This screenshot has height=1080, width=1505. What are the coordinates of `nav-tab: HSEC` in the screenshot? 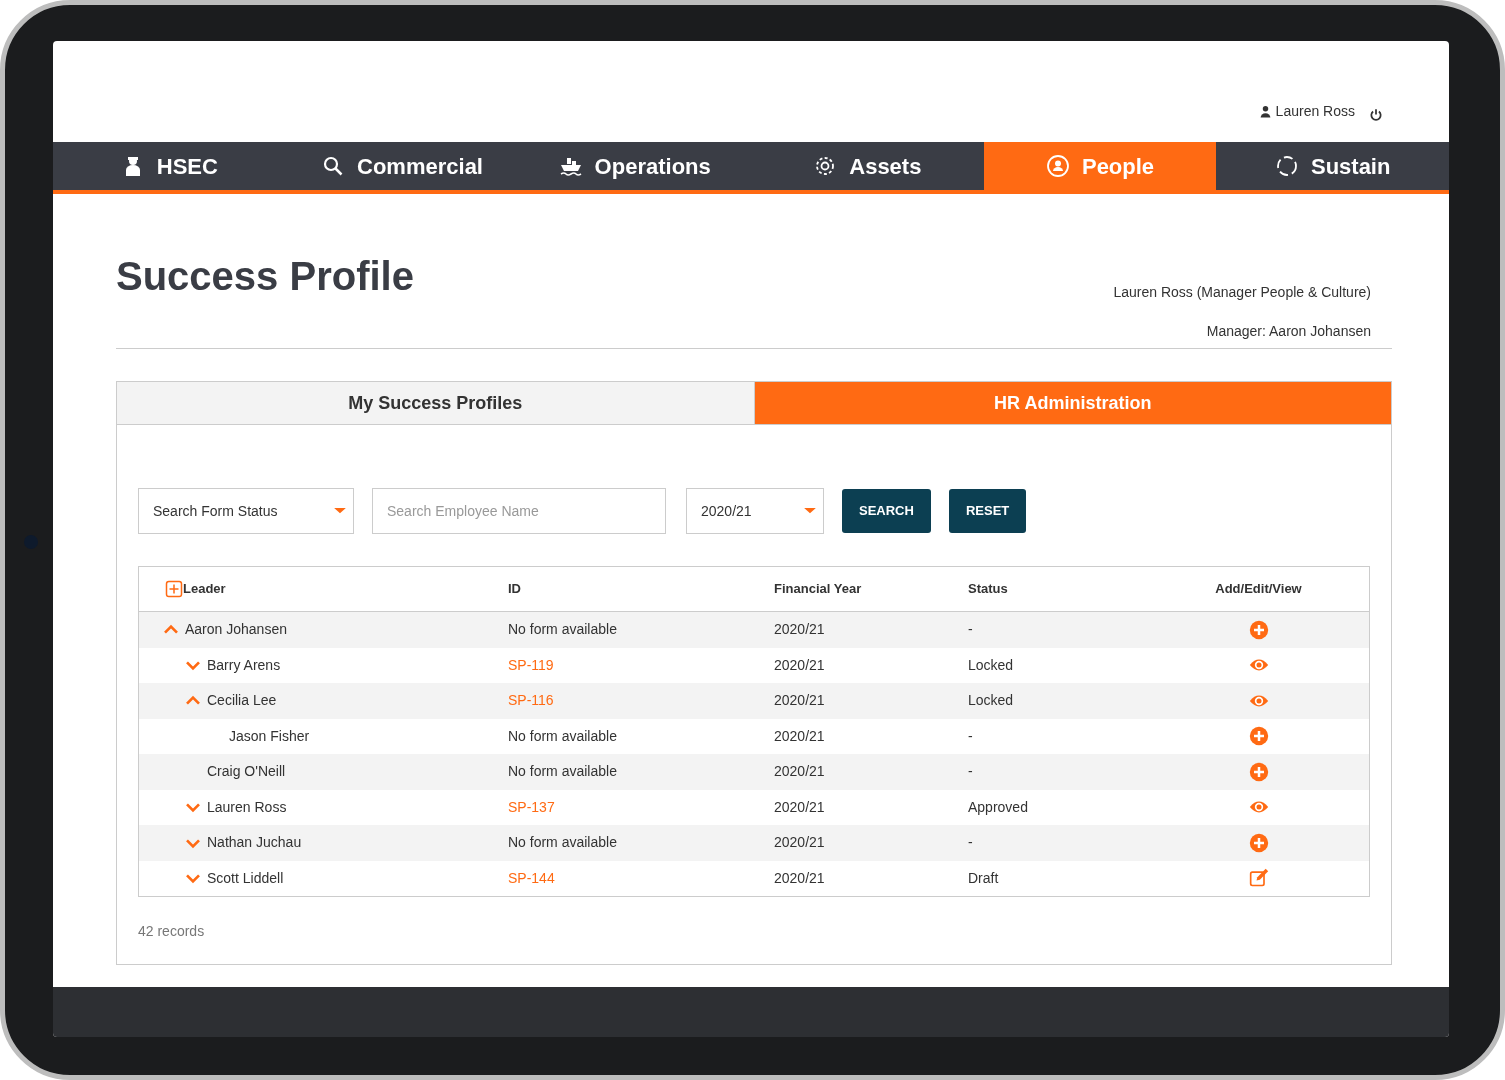 It's located at (169, 166).